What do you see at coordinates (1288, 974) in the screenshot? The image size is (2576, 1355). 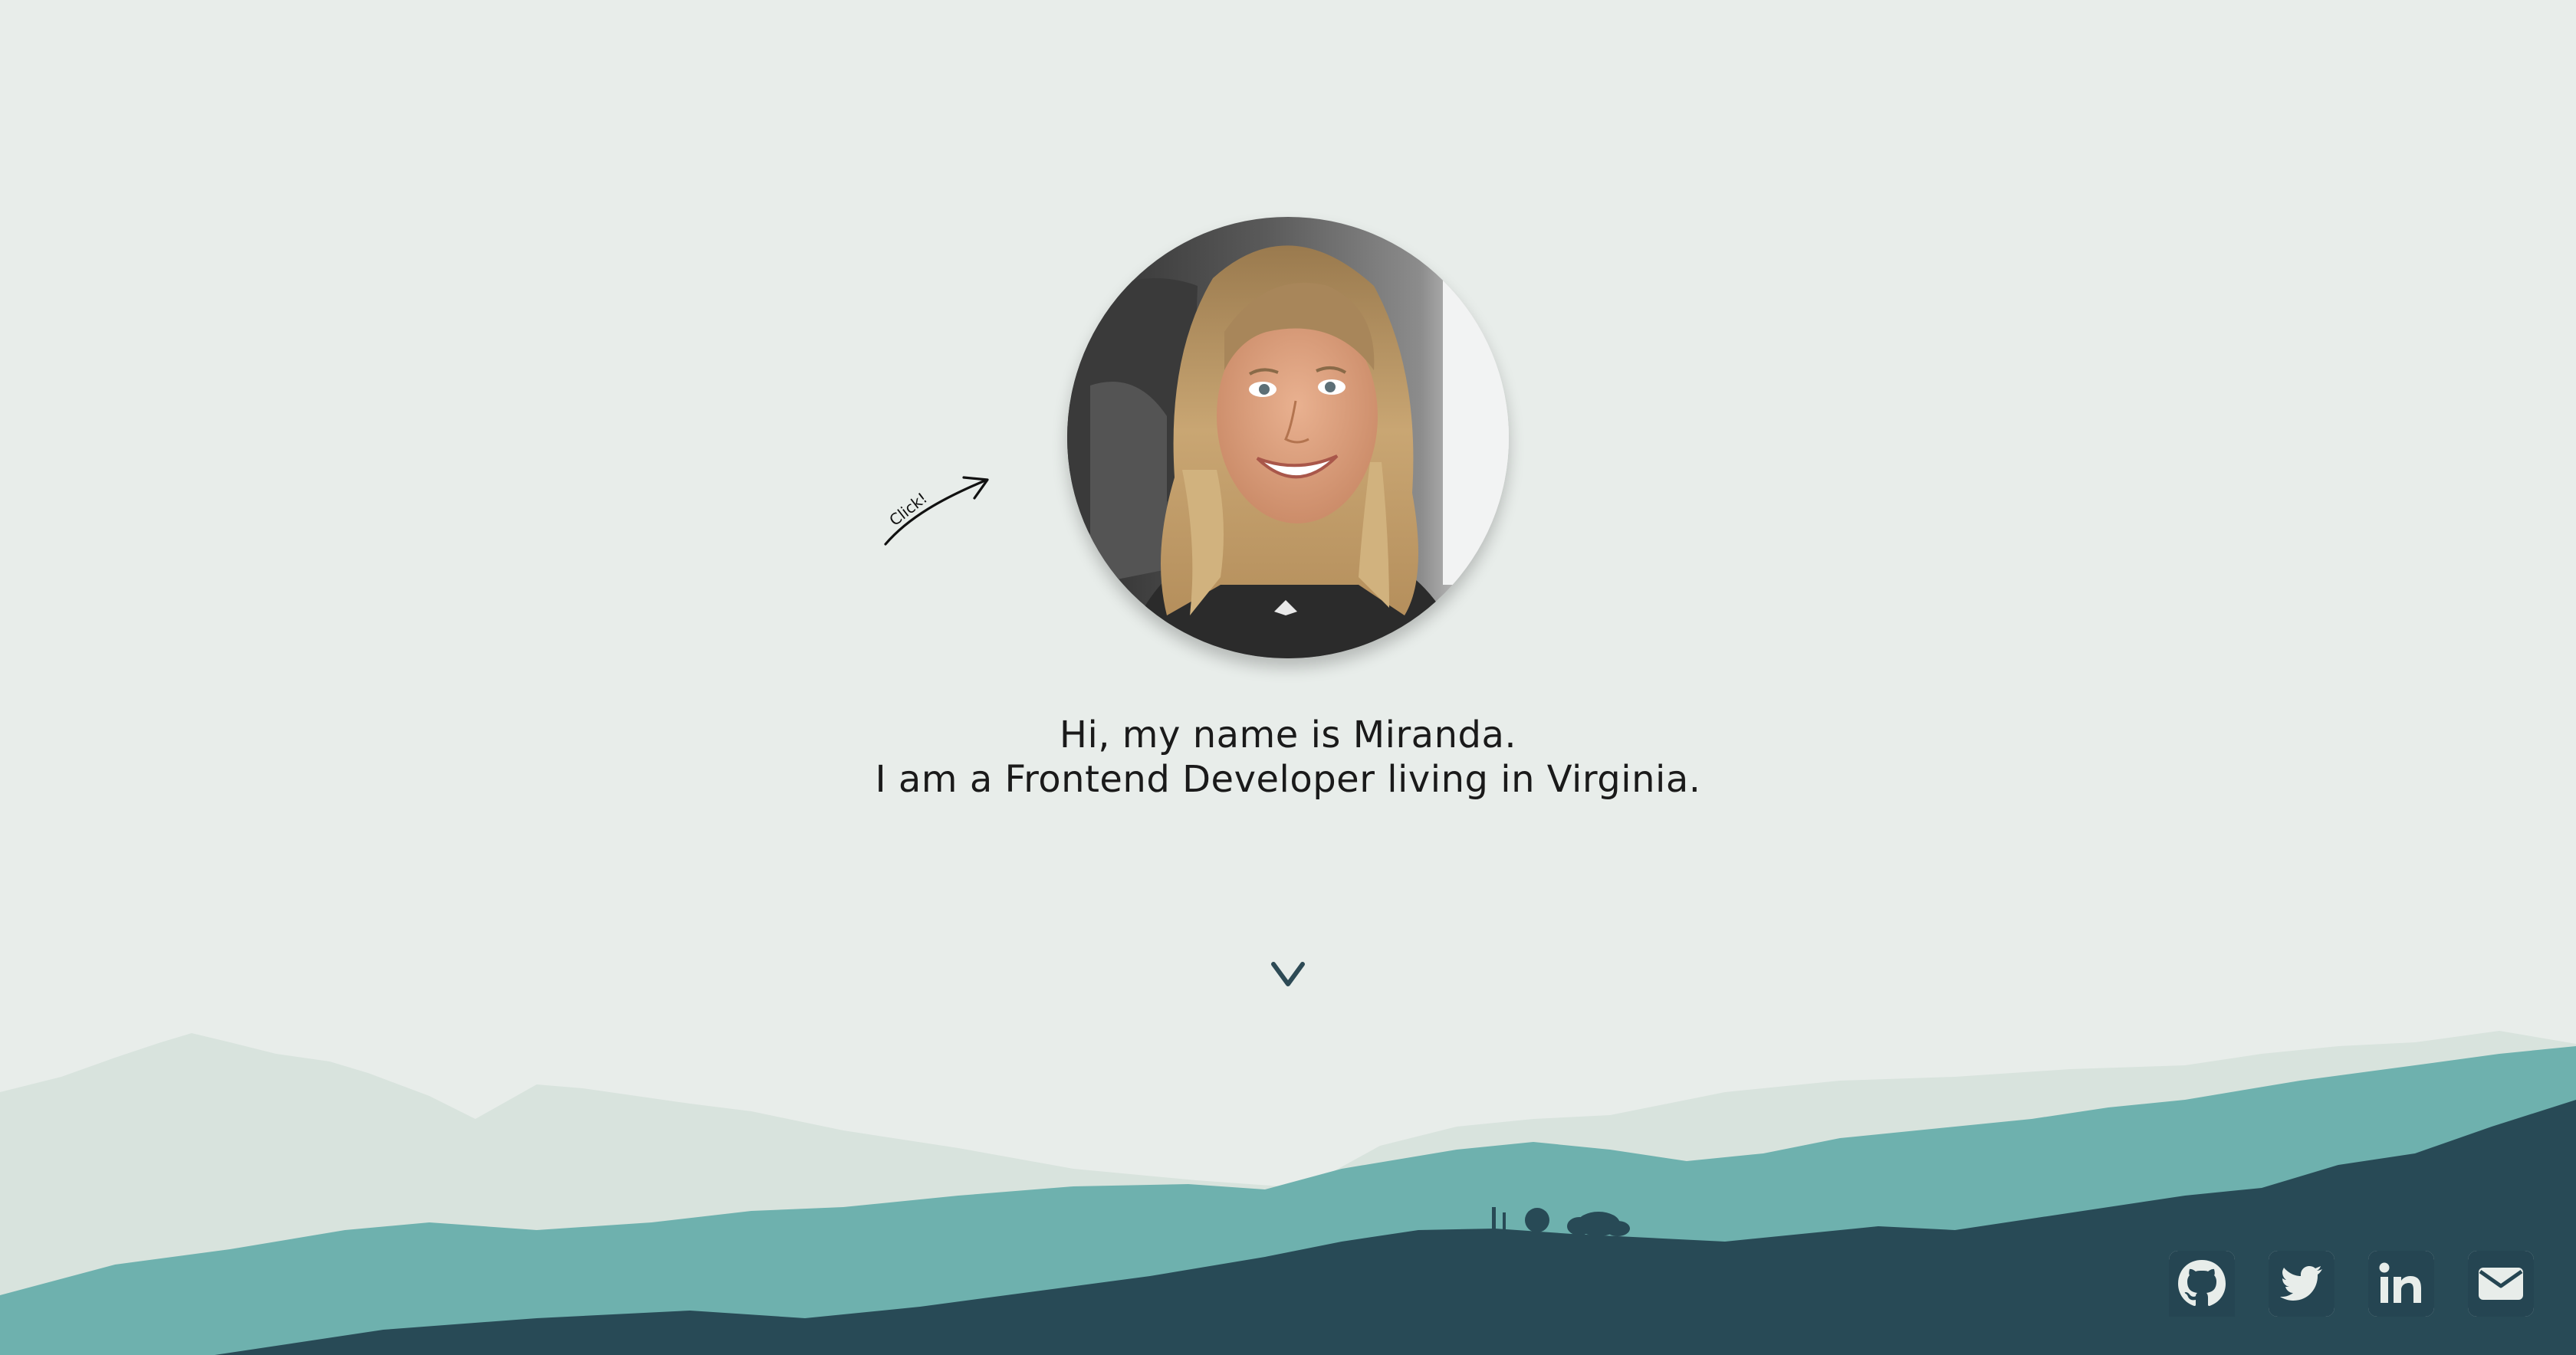 I see `scroll-down-chevron-icon` at bounding box center [1288, 974].